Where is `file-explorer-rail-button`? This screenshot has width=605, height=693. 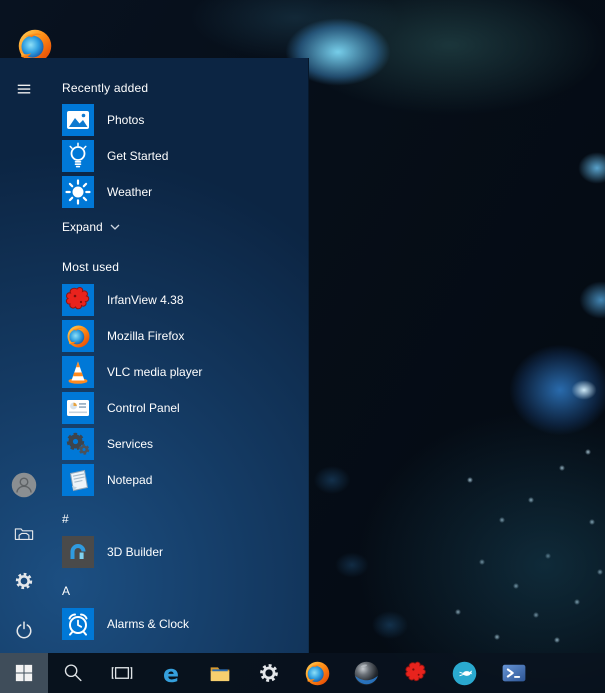 file-explorer-rail-button is located at coordinates (24, 533).